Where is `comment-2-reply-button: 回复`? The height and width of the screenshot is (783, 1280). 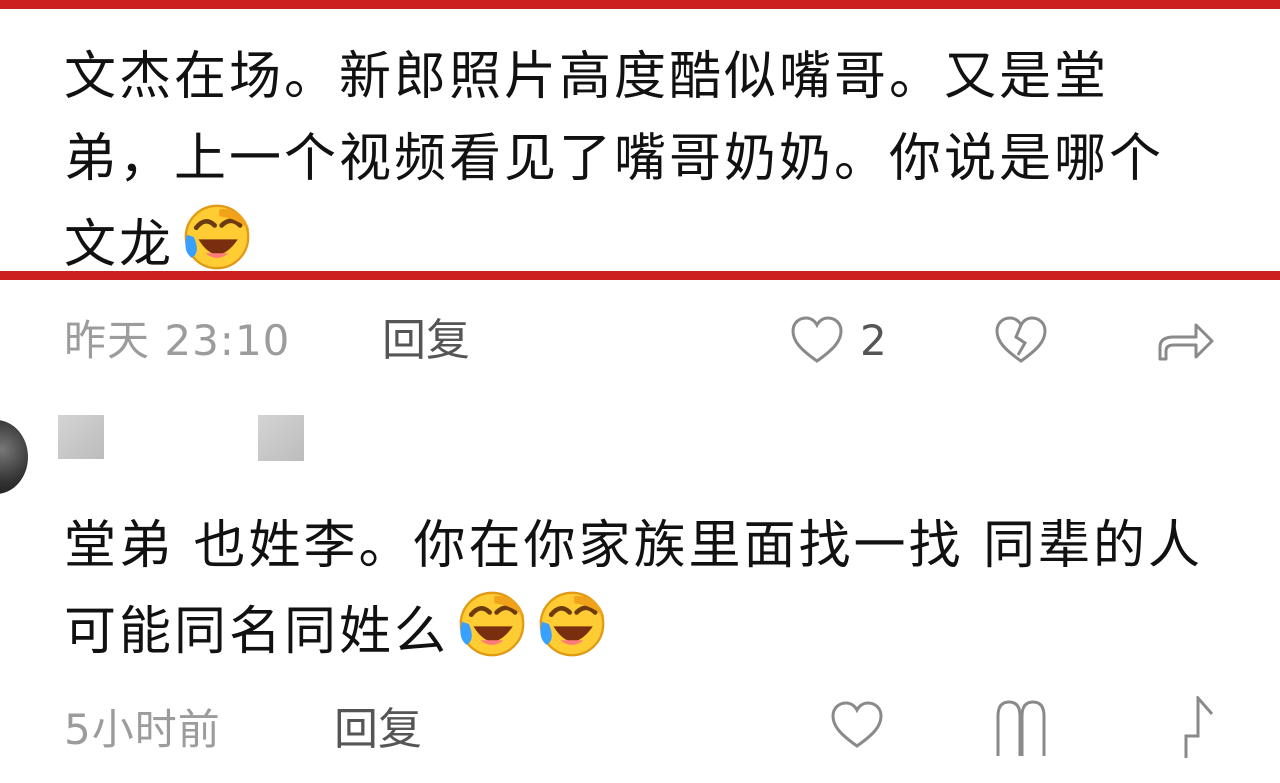 comment-2-reply-button: 回复 is located at coordinates (378, 730).